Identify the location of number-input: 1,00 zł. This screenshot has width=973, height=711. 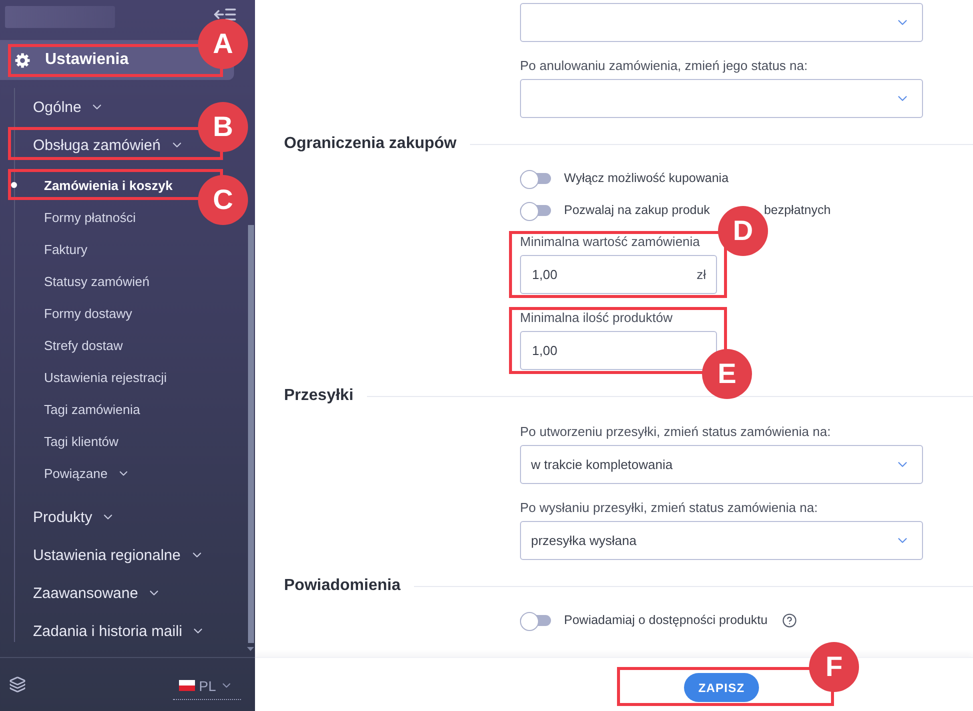
(618, 274).